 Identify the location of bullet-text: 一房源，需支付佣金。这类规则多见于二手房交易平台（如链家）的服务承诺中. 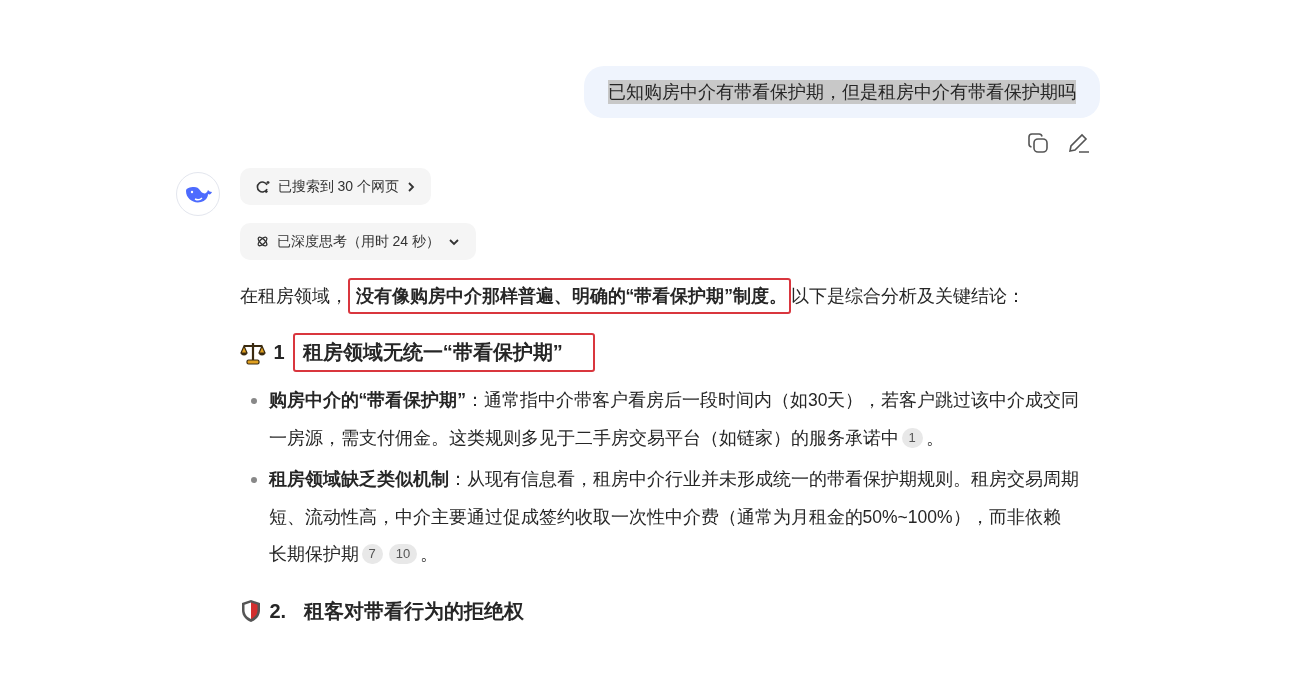
(583, 437).